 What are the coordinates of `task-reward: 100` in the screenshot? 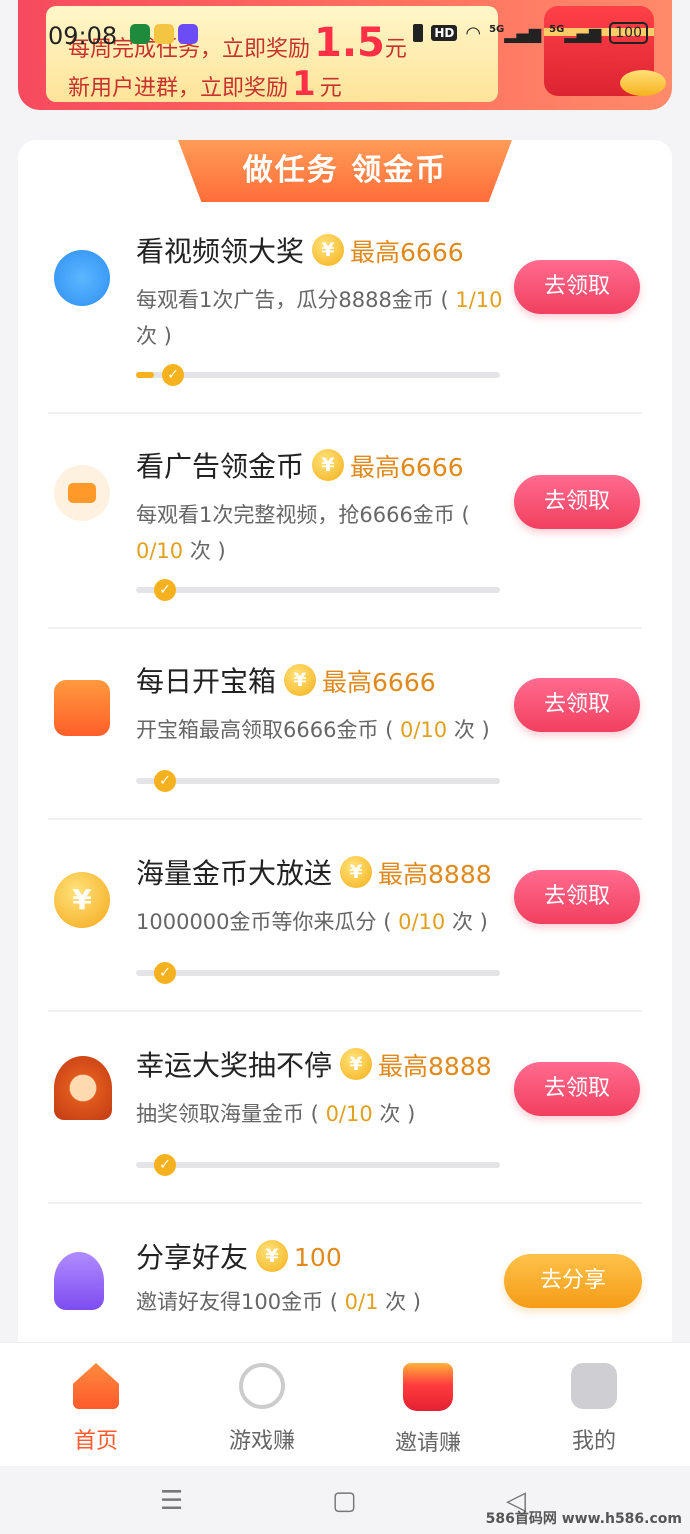 It's located at (318, 1257).